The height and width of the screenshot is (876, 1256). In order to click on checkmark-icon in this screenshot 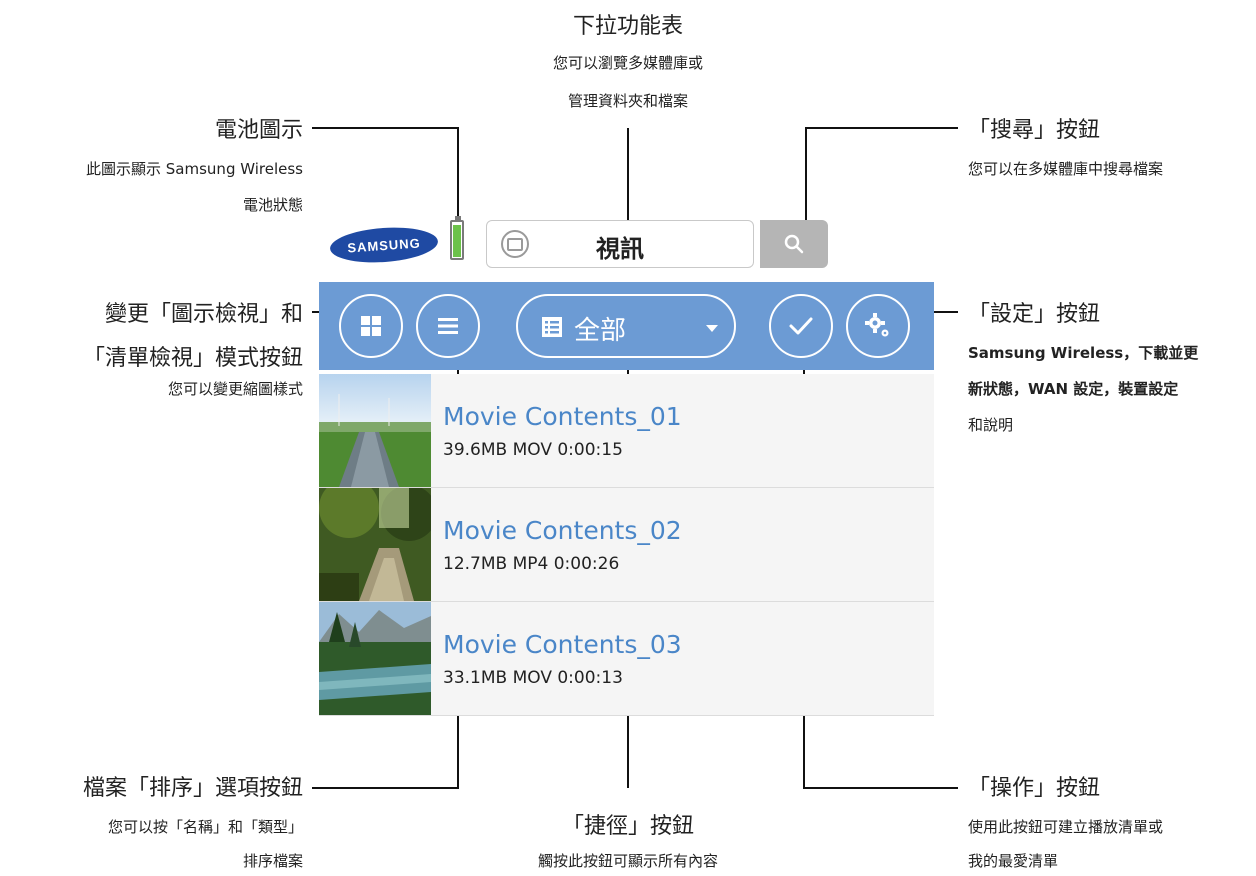, I will do `click(801, 326)`.